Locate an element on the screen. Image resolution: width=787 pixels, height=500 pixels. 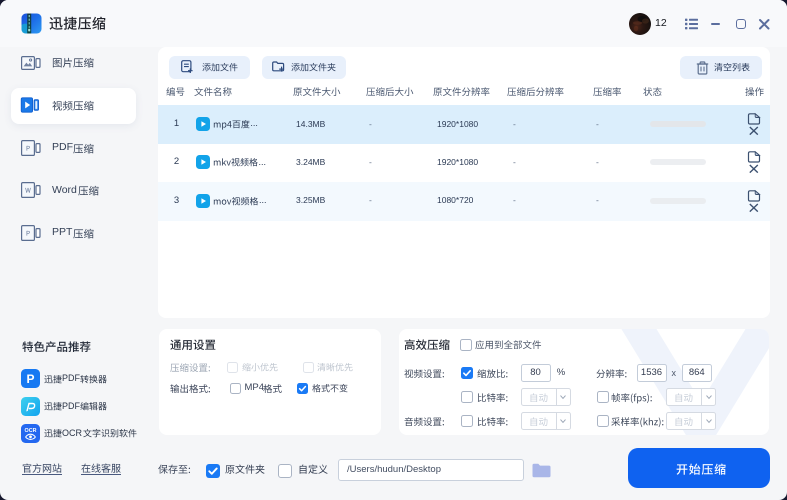
svg-text: OCR is located at coordinates (30, 431).